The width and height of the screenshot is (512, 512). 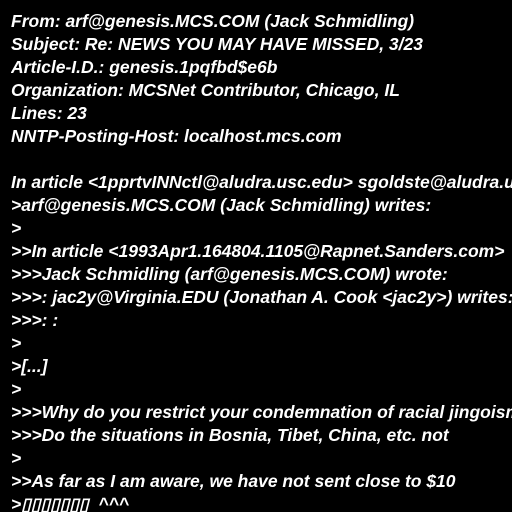 I want to click on quoted-line: >▯▯▯▯▯▯▯ ^^^, so click(x=70, y=503).